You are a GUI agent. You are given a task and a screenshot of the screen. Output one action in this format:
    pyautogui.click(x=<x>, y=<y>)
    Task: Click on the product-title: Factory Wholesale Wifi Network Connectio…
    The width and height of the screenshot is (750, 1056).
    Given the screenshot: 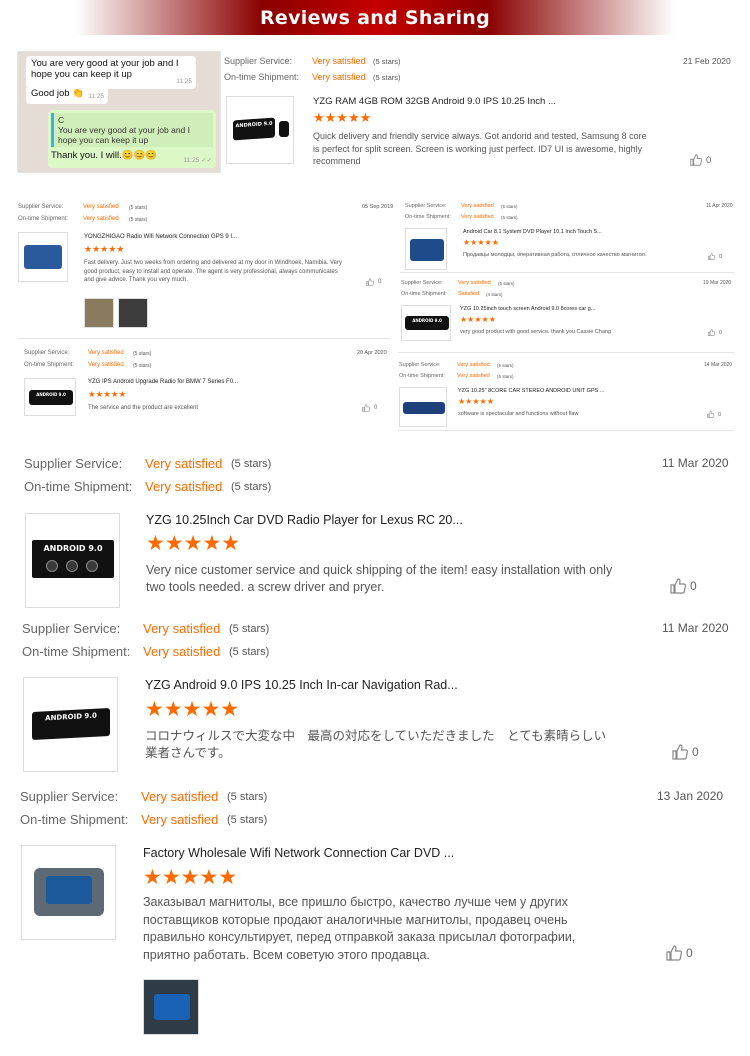 What is the action you would take?
    pyautogui.click(x=298, y=853)
    